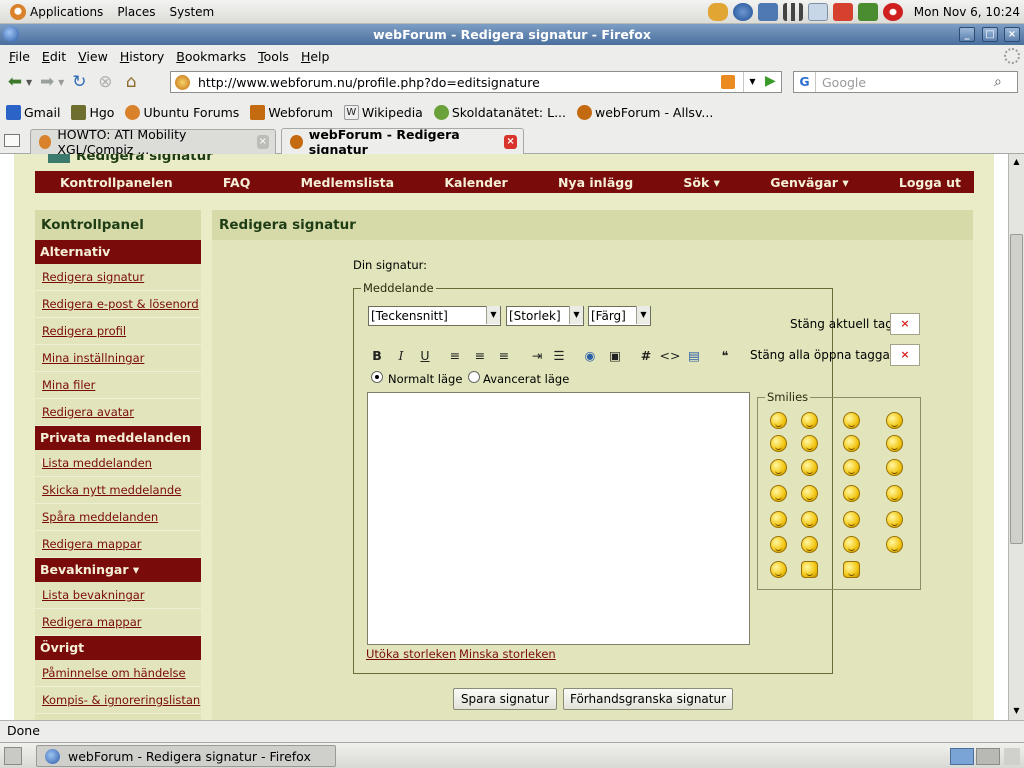 The image size is (1024, 768). I want to click on advanced-mode-label: Avancerat läge, so click(526, 379).